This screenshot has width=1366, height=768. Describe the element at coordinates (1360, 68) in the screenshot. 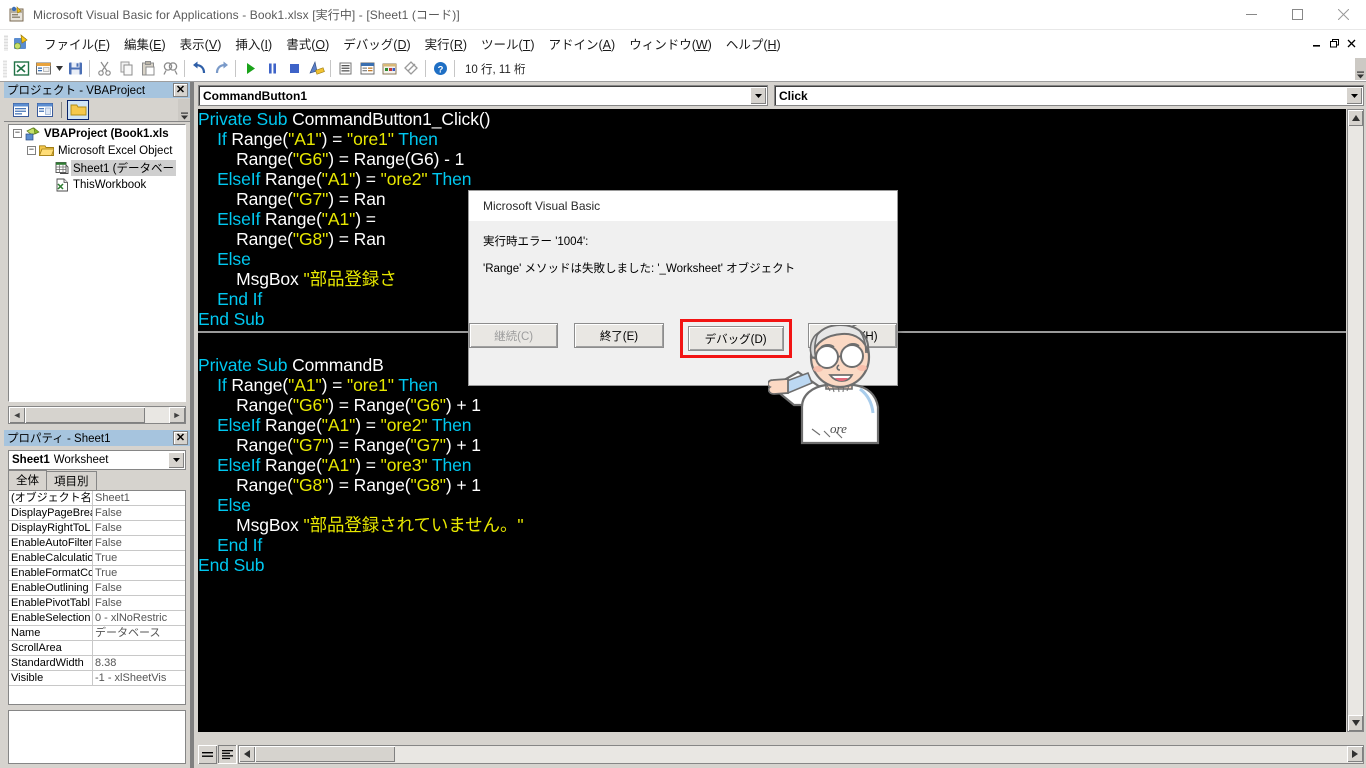

I see `toolbar-overflow-button` at that location.